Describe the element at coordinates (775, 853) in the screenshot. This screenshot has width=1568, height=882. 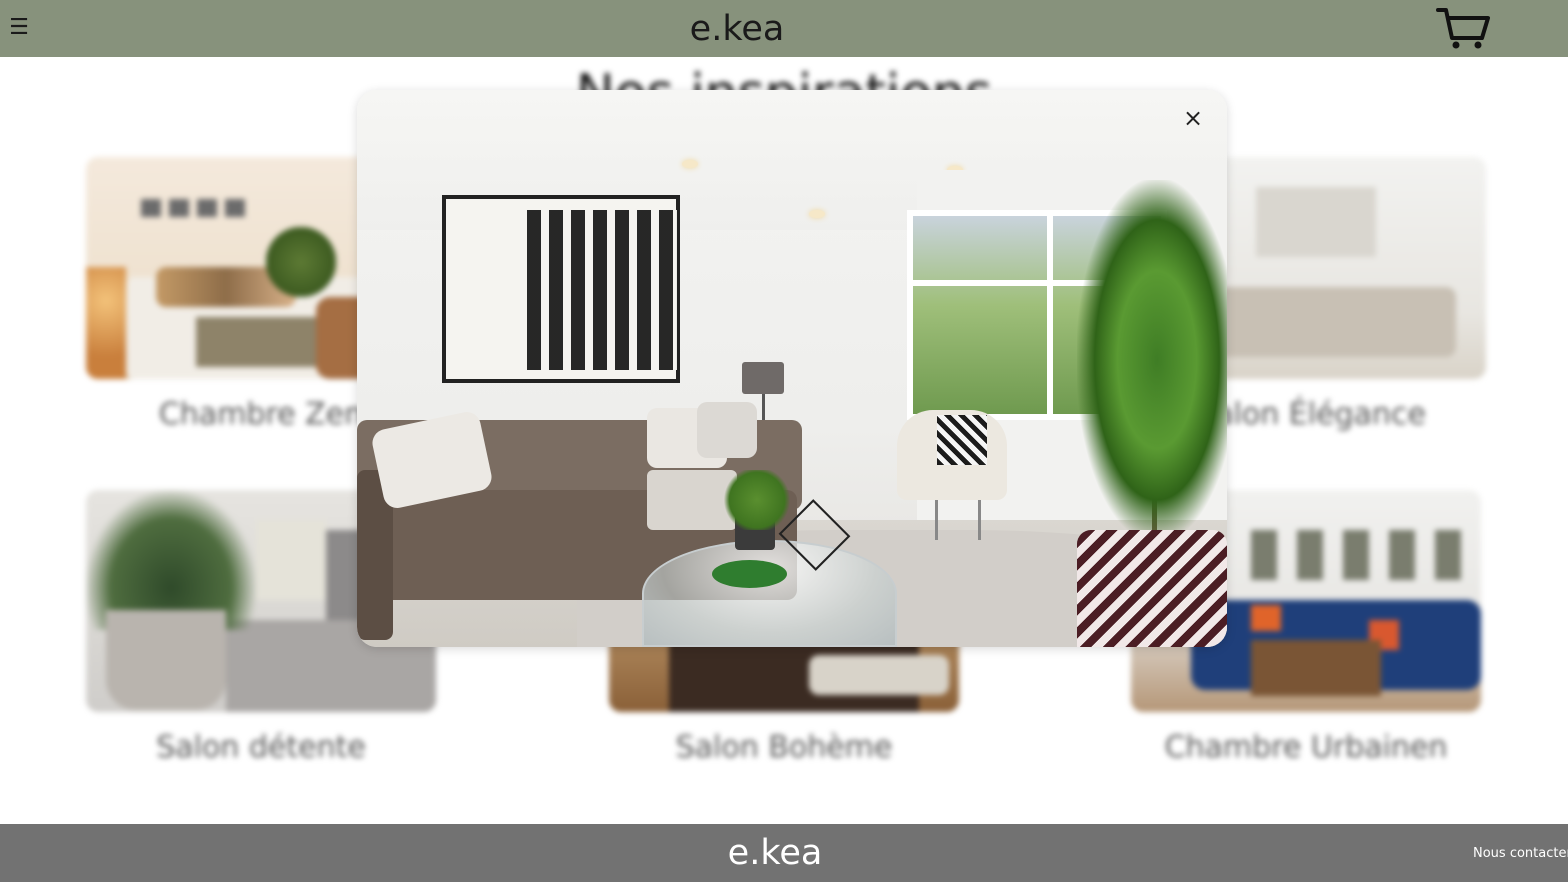
I see `footer-brand: e.kea` at that location.